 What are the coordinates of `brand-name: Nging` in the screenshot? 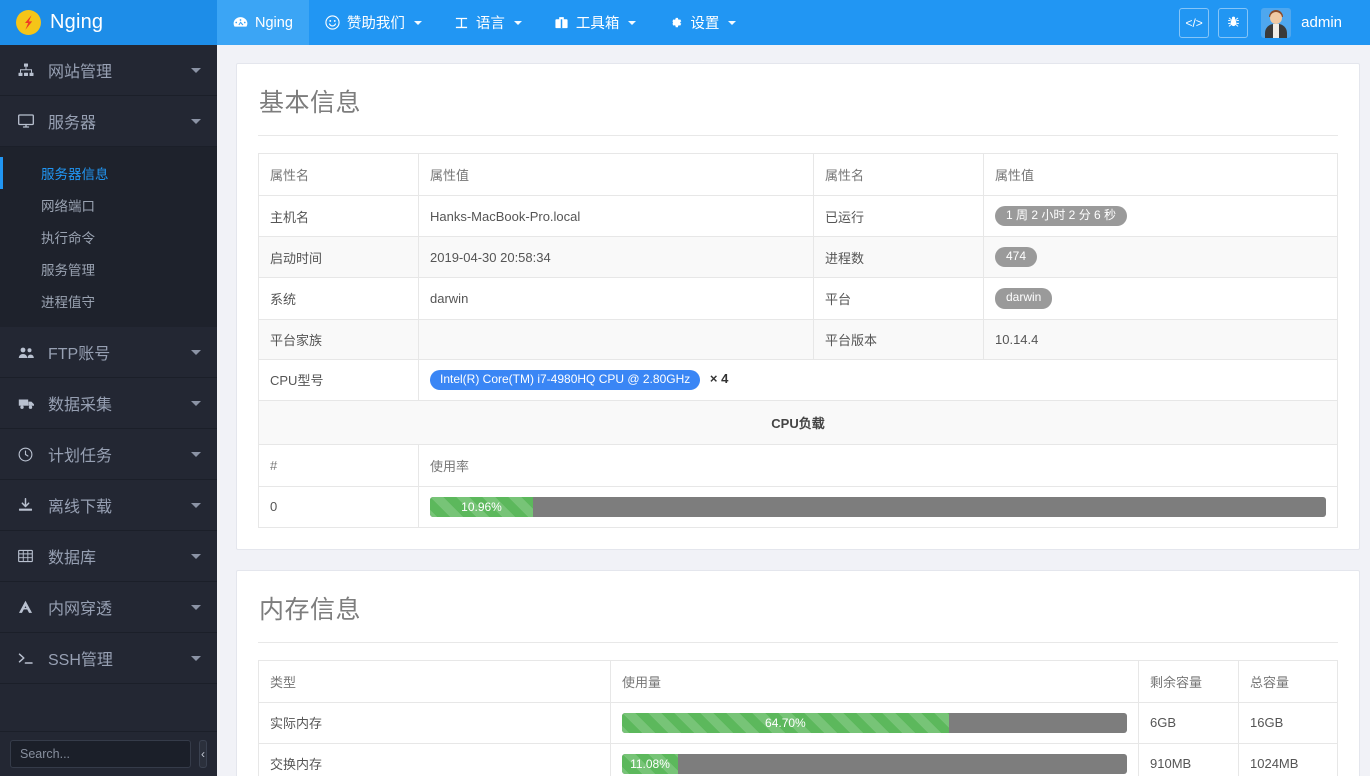 It's located at (77, 22).